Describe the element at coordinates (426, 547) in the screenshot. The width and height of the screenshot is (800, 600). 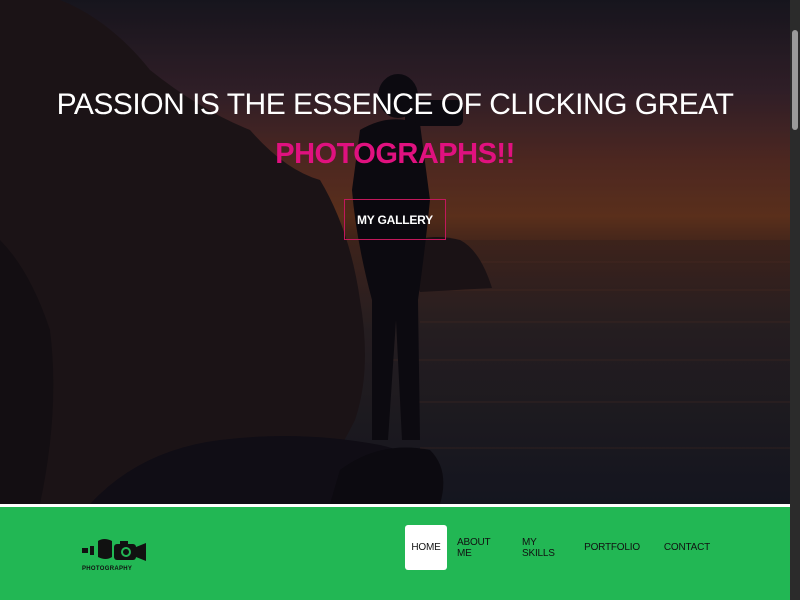
I see `nav-home: HOME` at that location.